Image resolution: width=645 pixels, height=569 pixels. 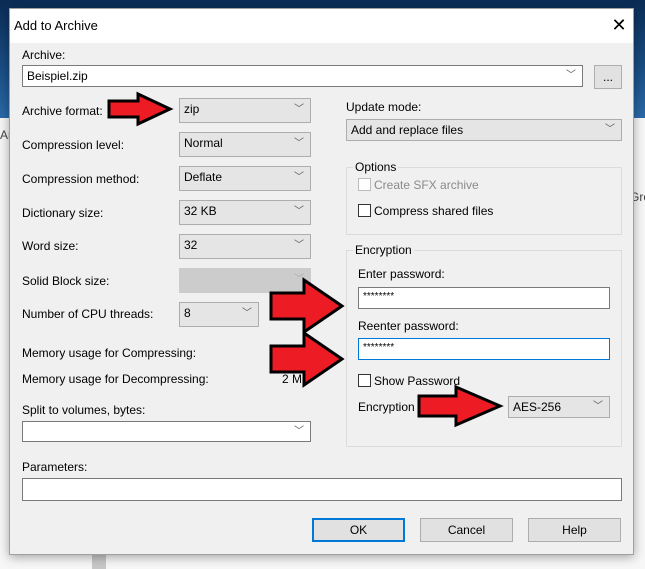 What do you see at coordinates (56, 25) in the screenshot?
I see `dialog-title: Add to Archive` at bounding box center [56, 25].